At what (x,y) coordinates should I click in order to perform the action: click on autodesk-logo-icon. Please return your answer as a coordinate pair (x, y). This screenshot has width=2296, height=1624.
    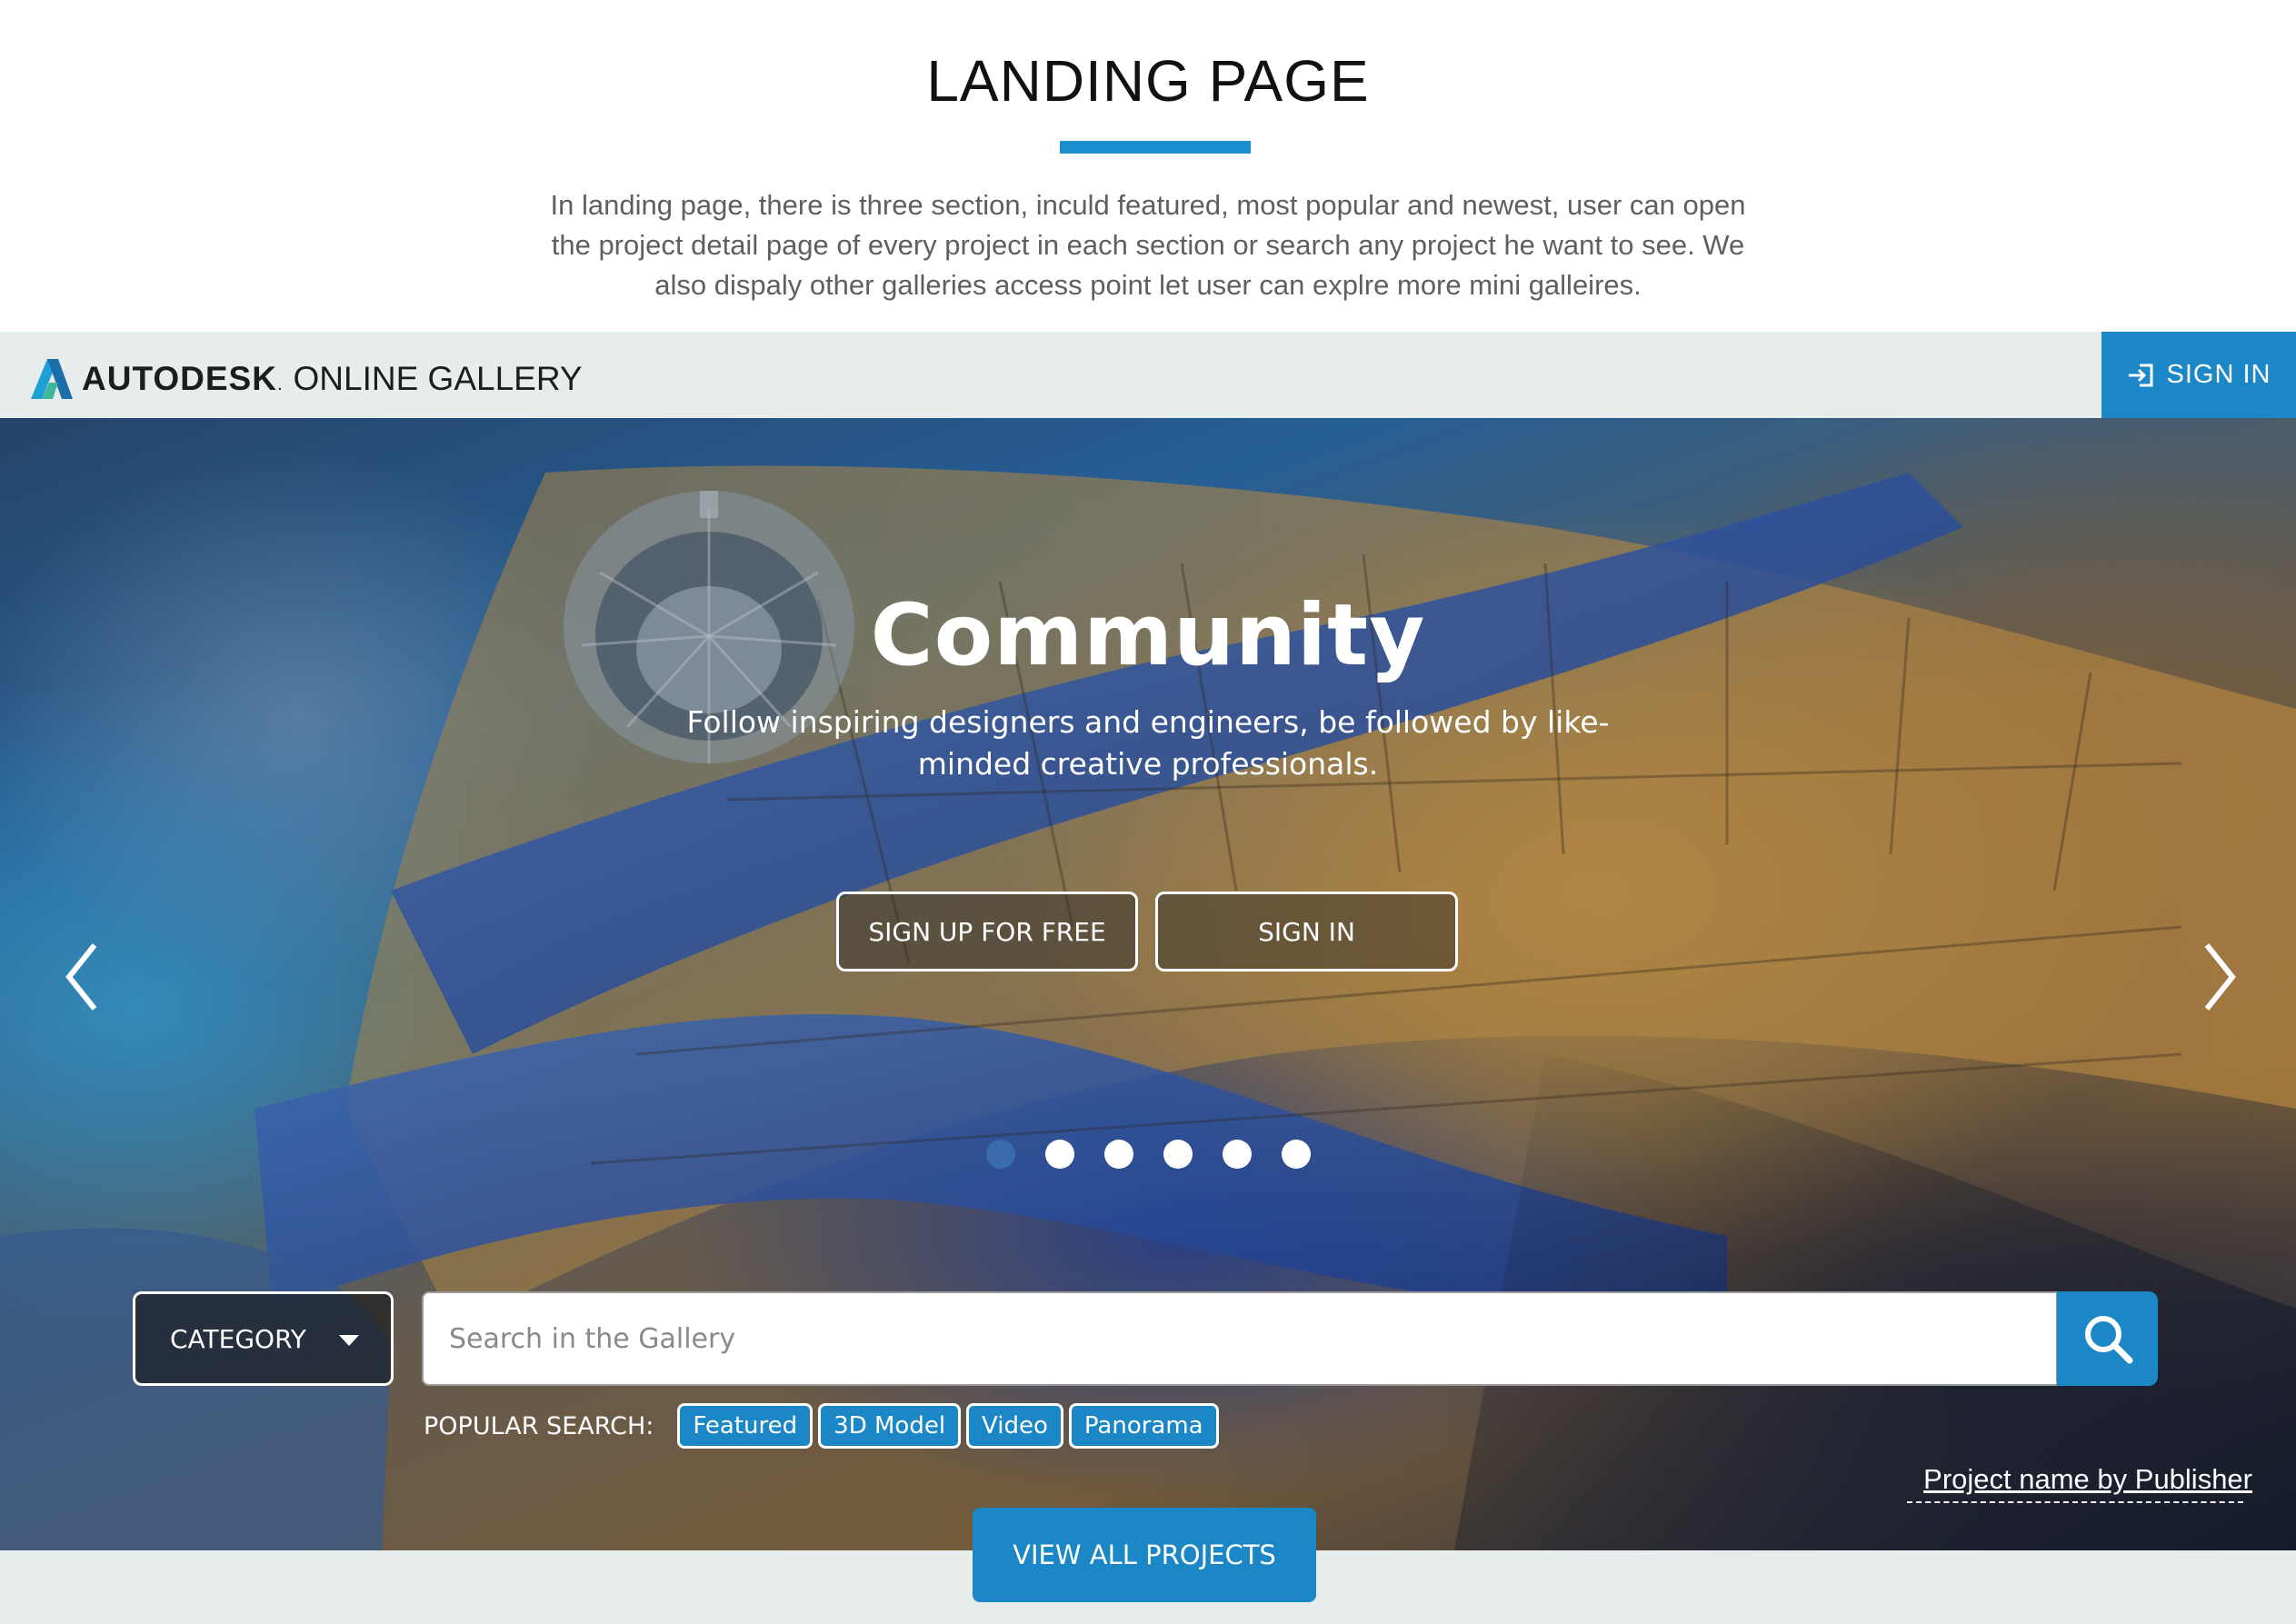
    Looking at the image, I should click on (52, 379).